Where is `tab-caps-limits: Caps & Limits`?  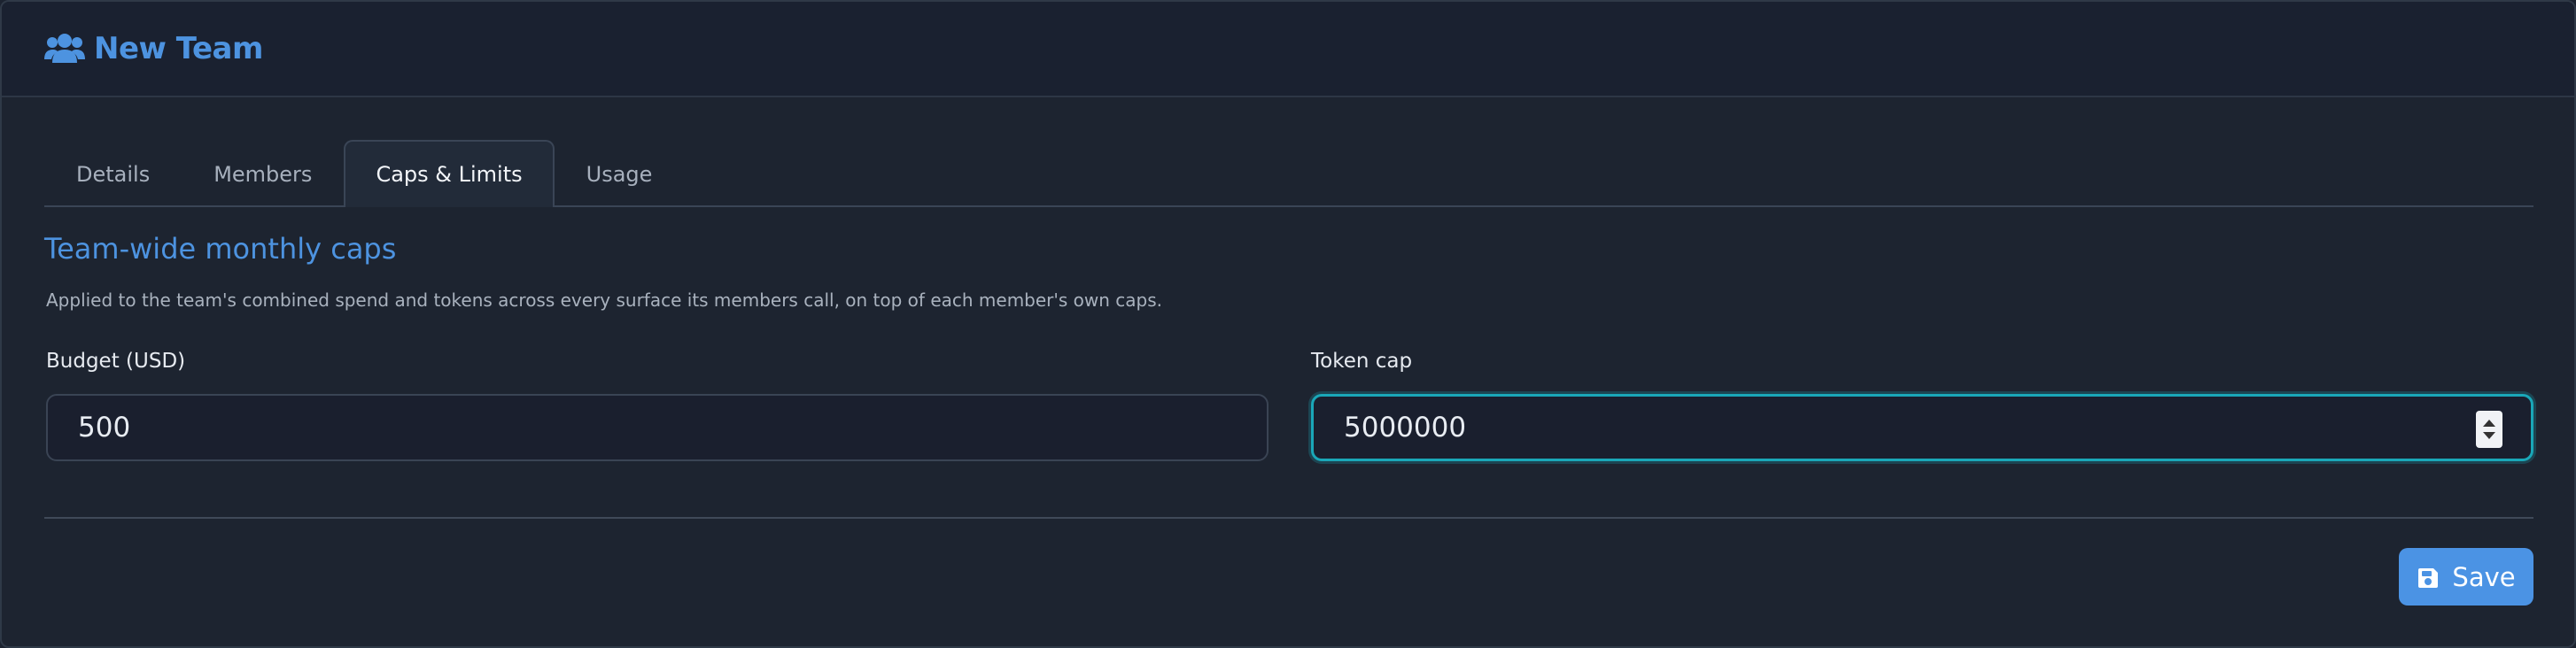 tab-caps-limits: Caps & Limits is located at coordinates (449, 173).